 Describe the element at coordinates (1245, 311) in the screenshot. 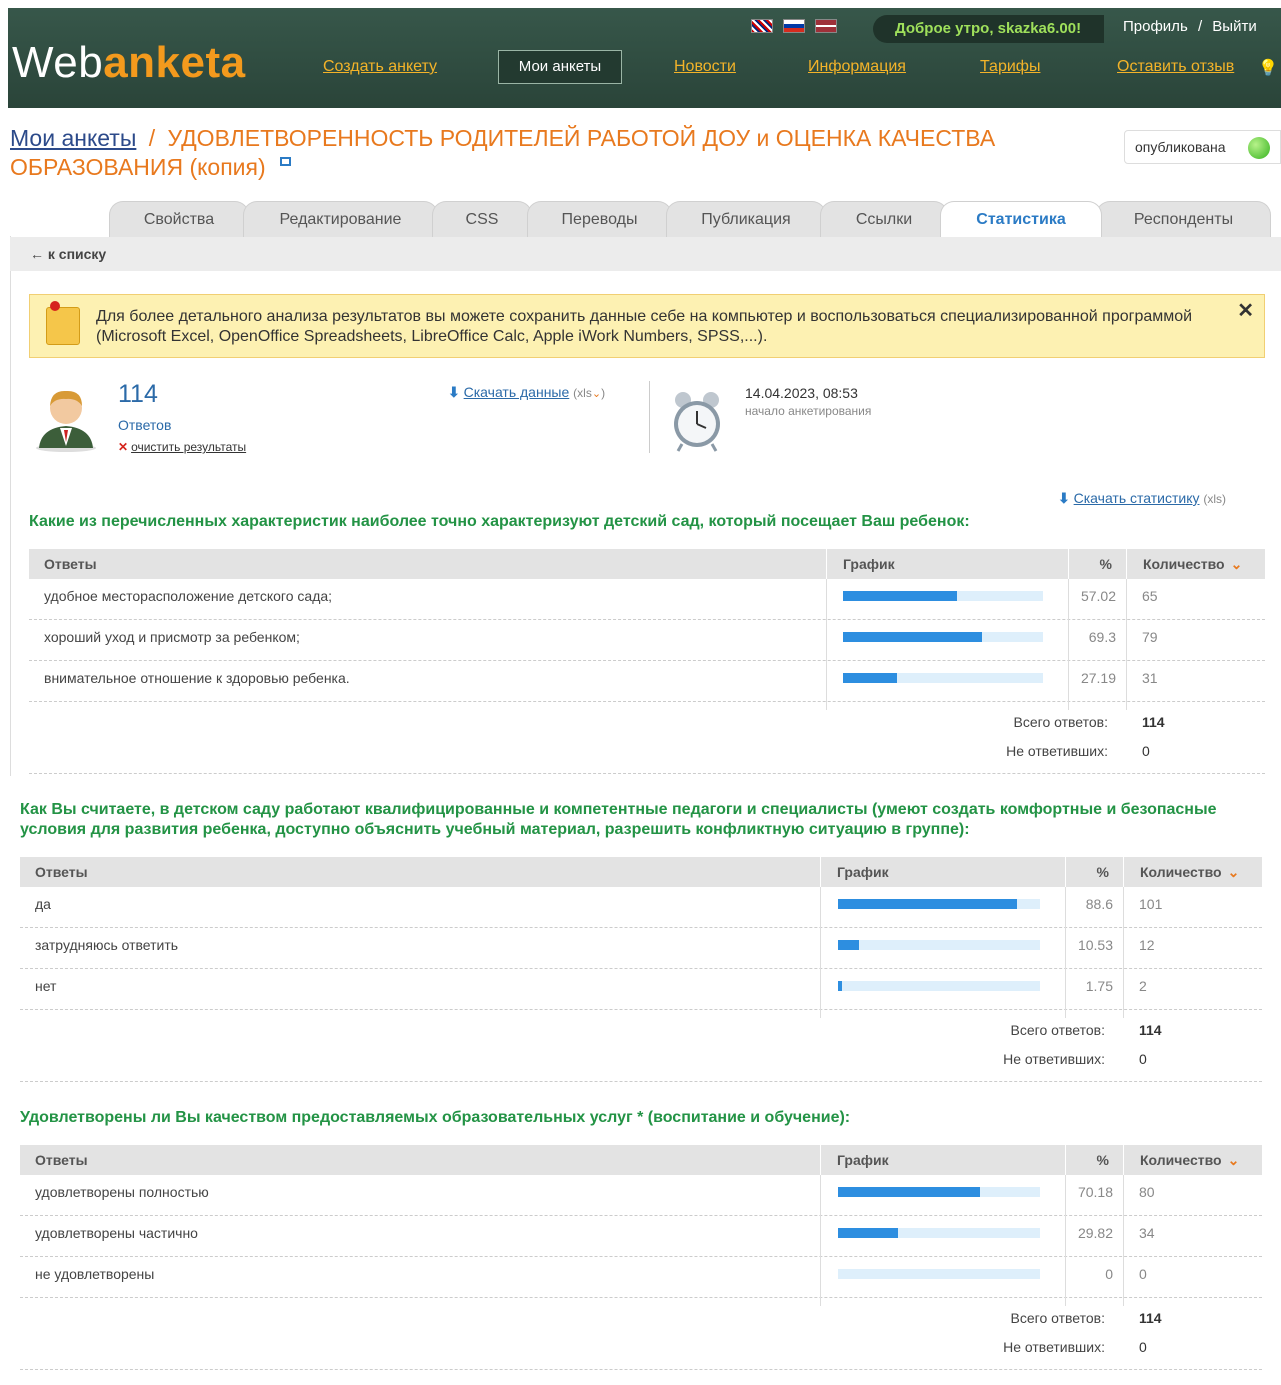

I see `close-icon: ✕` at that location.